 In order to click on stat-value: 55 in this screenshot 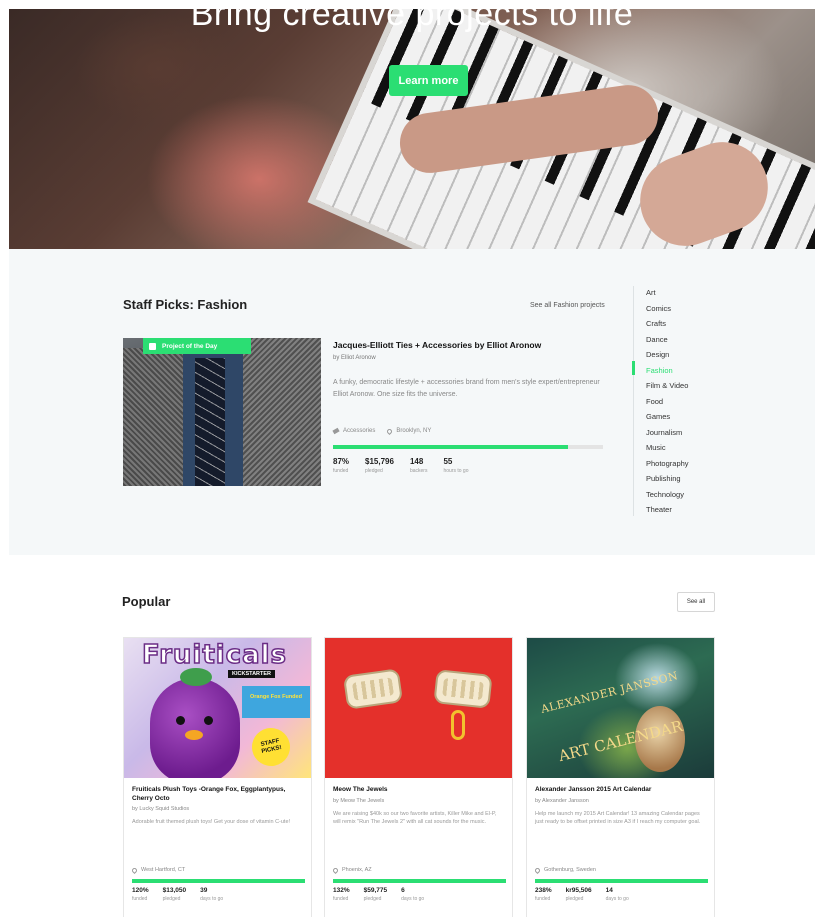, I will do `click(448, 461)`.